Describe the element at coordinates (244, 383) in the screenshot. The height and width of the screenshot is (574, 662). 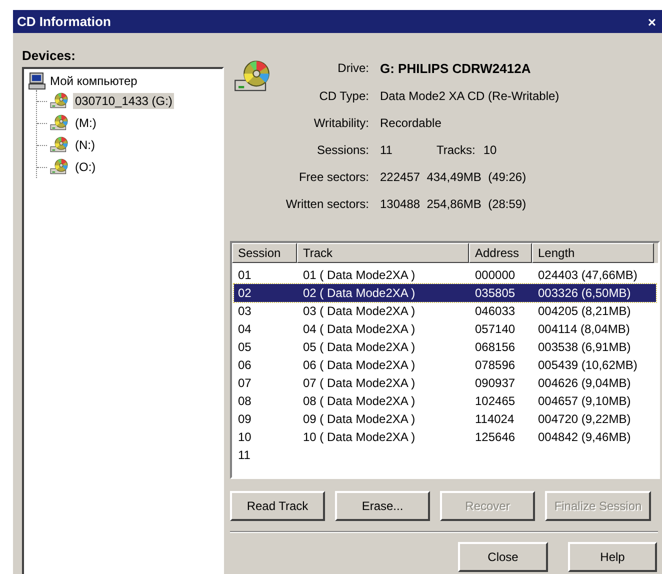
I see `table-cell-text: 07` at that location.